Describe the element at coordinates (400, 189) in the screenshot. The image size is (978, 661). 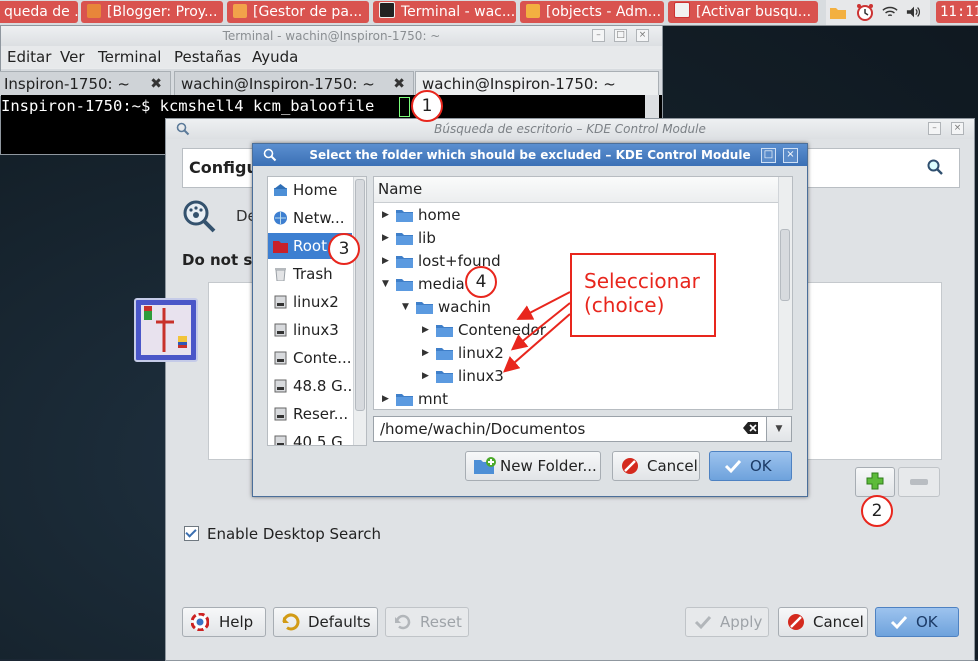
I see `name-column-label: Name` at that location.